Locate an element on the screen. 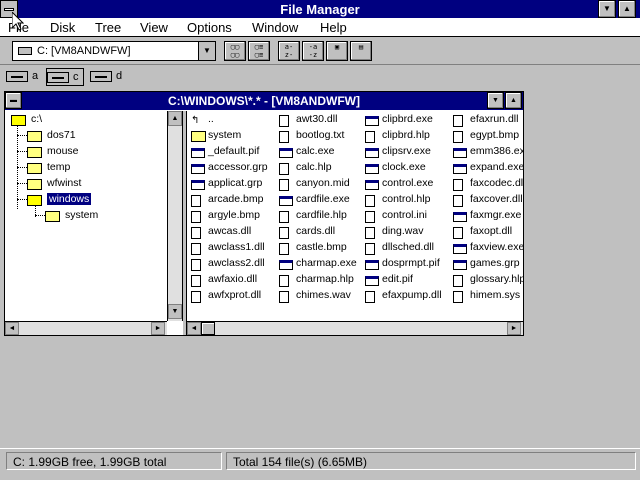 The image size is (640, 480). connect-network-drive-button: ▢▢ ▢▢ is located at coordinates (235, 51).